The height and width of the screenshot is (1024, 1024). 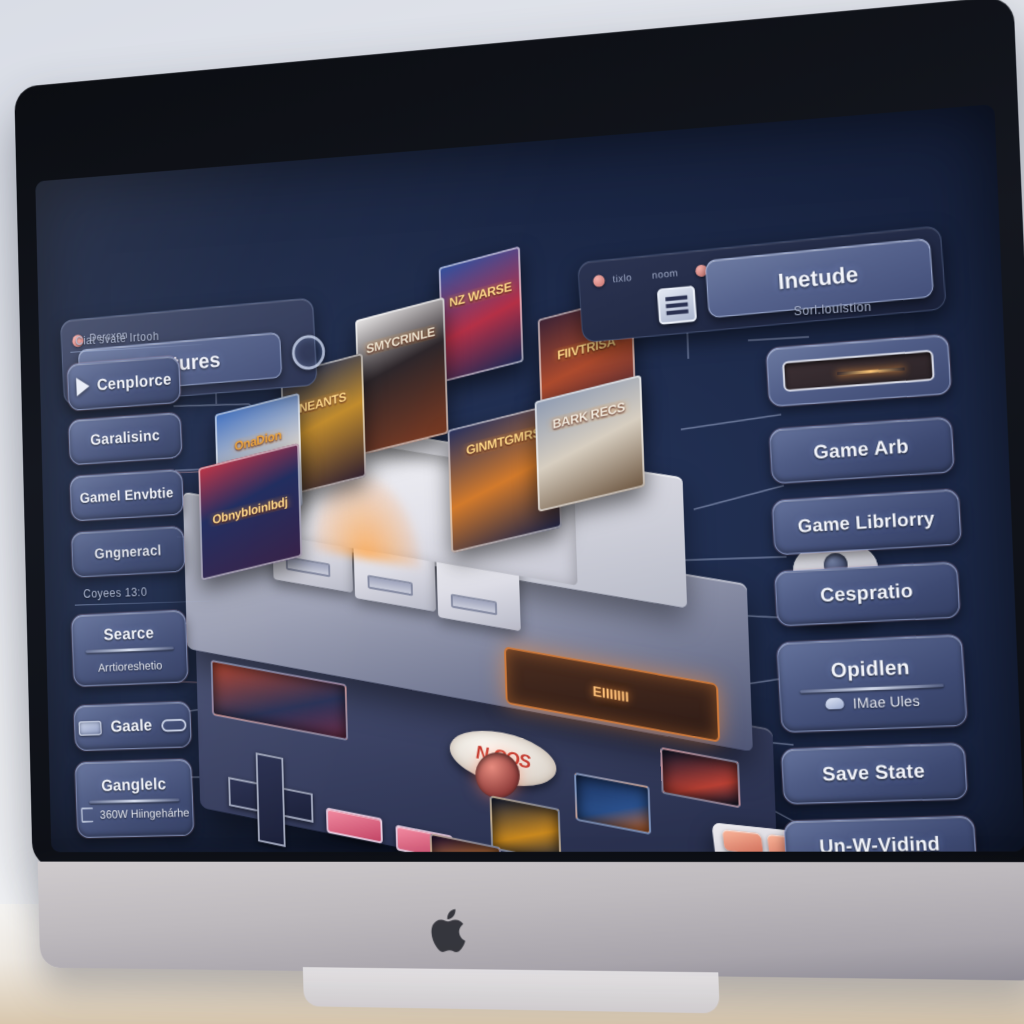 I want to click on display-stand, so click(x=511, y=990).